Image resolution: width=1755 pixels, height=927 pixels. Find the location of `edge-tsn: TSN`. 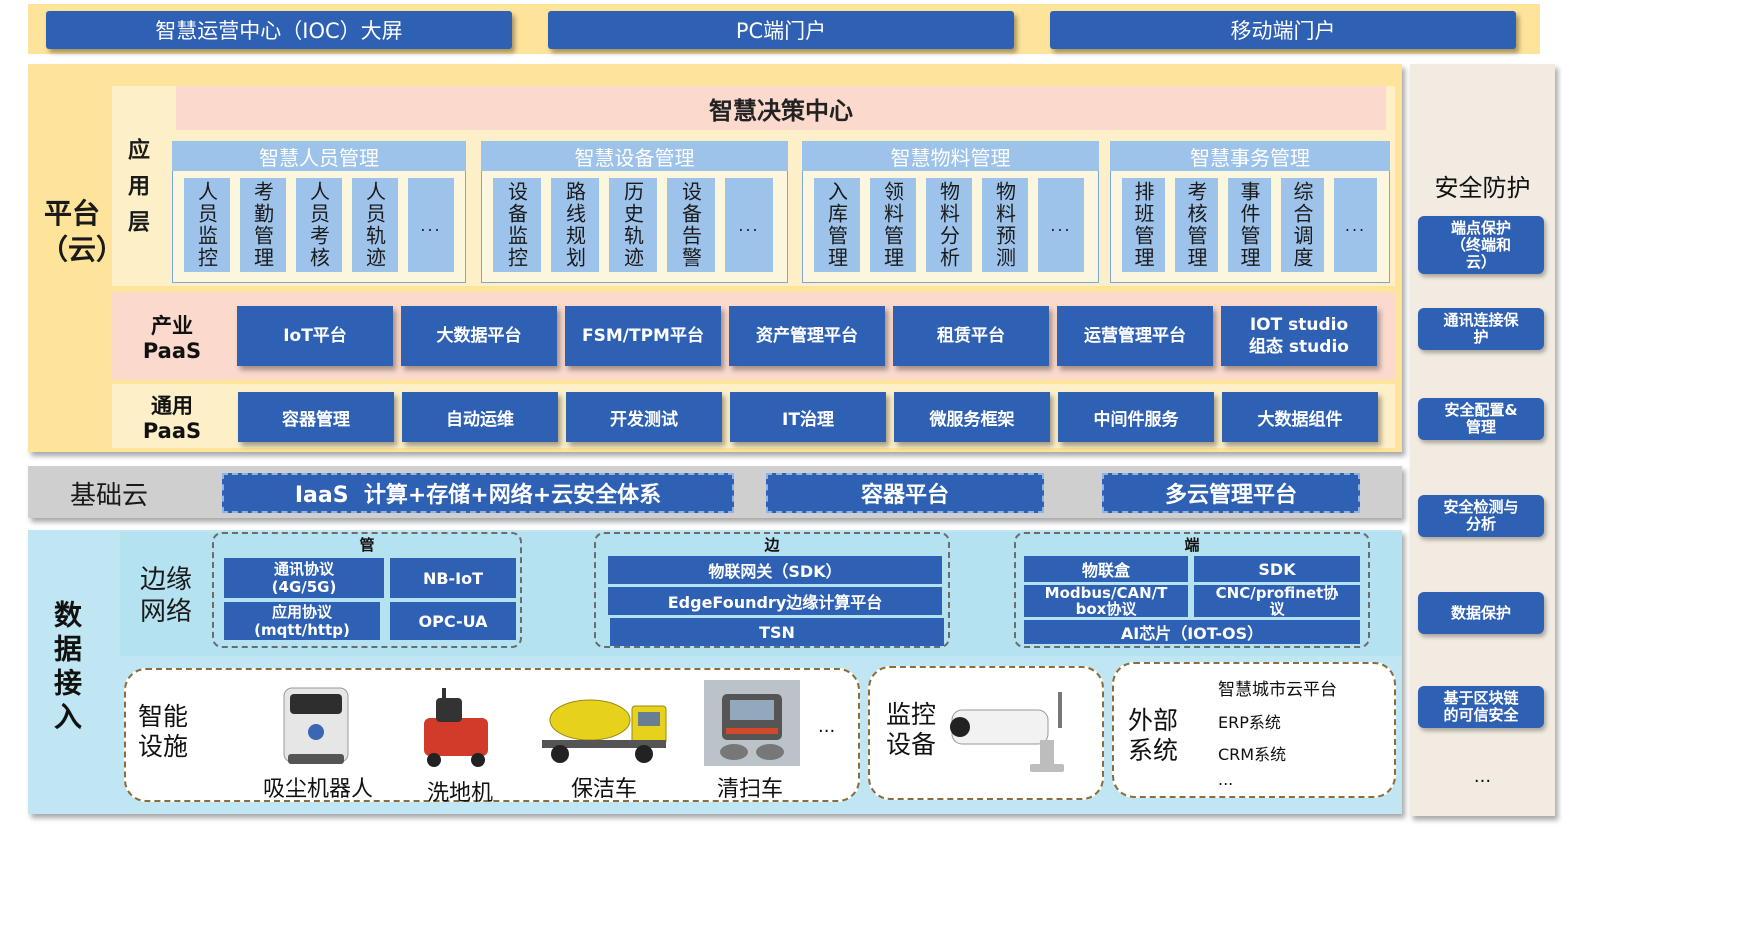

edge-tsn: TSN is located at coordinates (777, 632).